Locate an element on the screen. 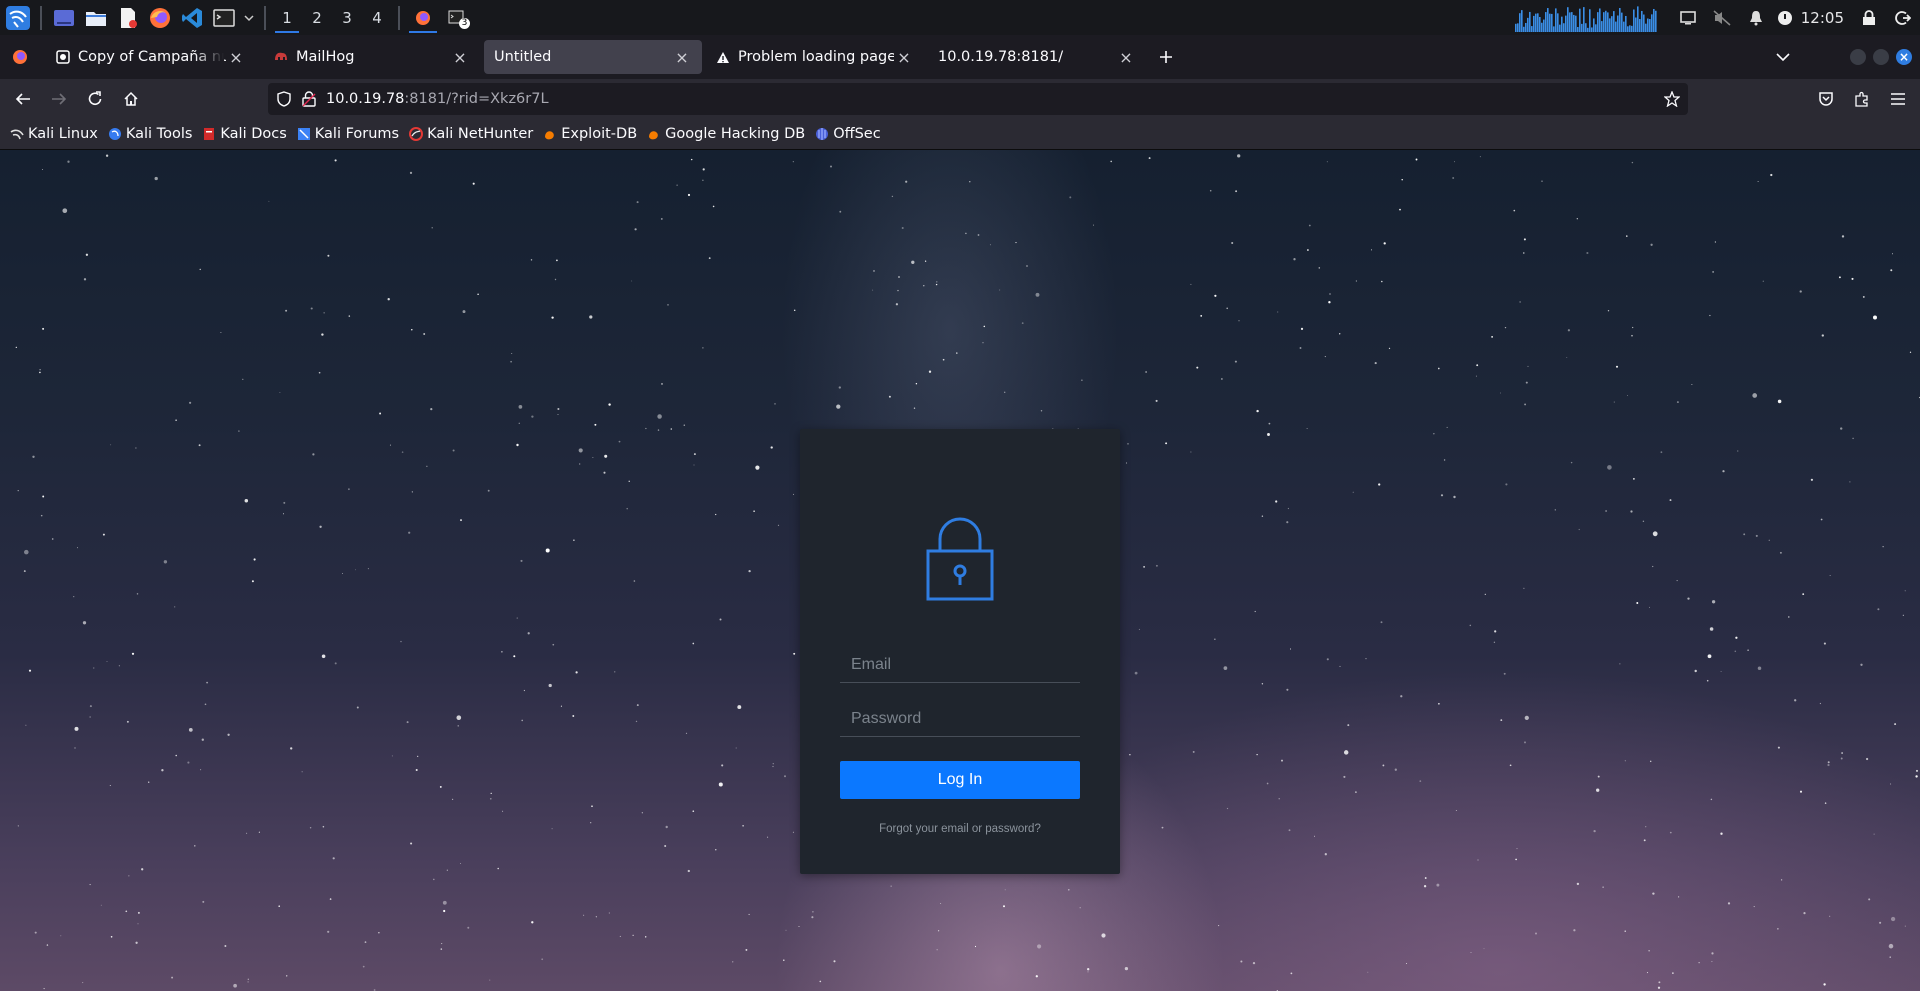 The image size is (1920, 991). workspace-4: 4 is located at coordinates (377, 18).